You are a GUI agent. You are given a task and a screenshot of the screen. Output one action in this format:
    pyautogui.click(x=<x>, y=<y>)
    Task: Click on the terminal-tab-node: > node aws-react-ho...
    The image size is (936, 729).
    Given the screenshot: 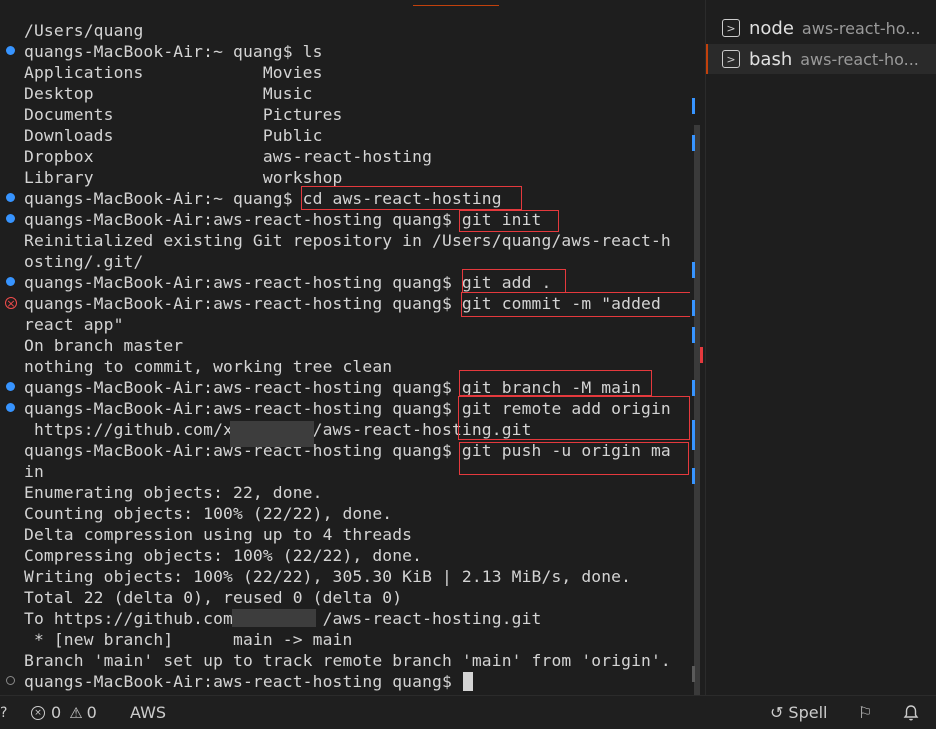 What is the action you would take?
    pyautogui.click(x=821, y=28)
    